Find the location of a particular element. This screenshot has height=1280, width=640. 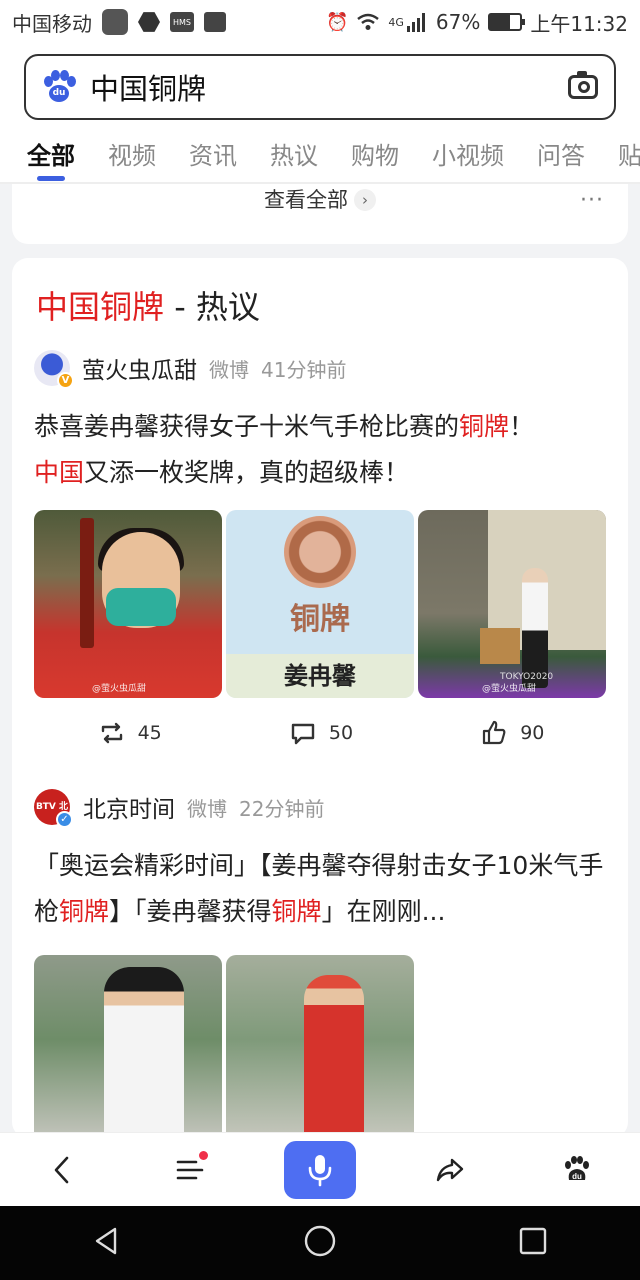

athlete-name: 姜冉馨 is located at coordinates (320, 676).